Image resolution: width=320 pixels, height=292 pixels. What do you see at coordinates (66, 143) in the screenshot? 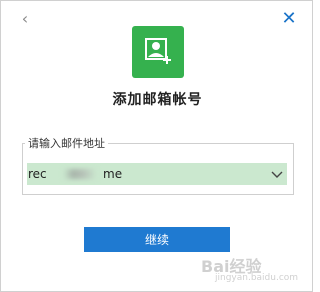
I see `email-field-label: 请输入邮件地址` at bounding box center [66, 143].